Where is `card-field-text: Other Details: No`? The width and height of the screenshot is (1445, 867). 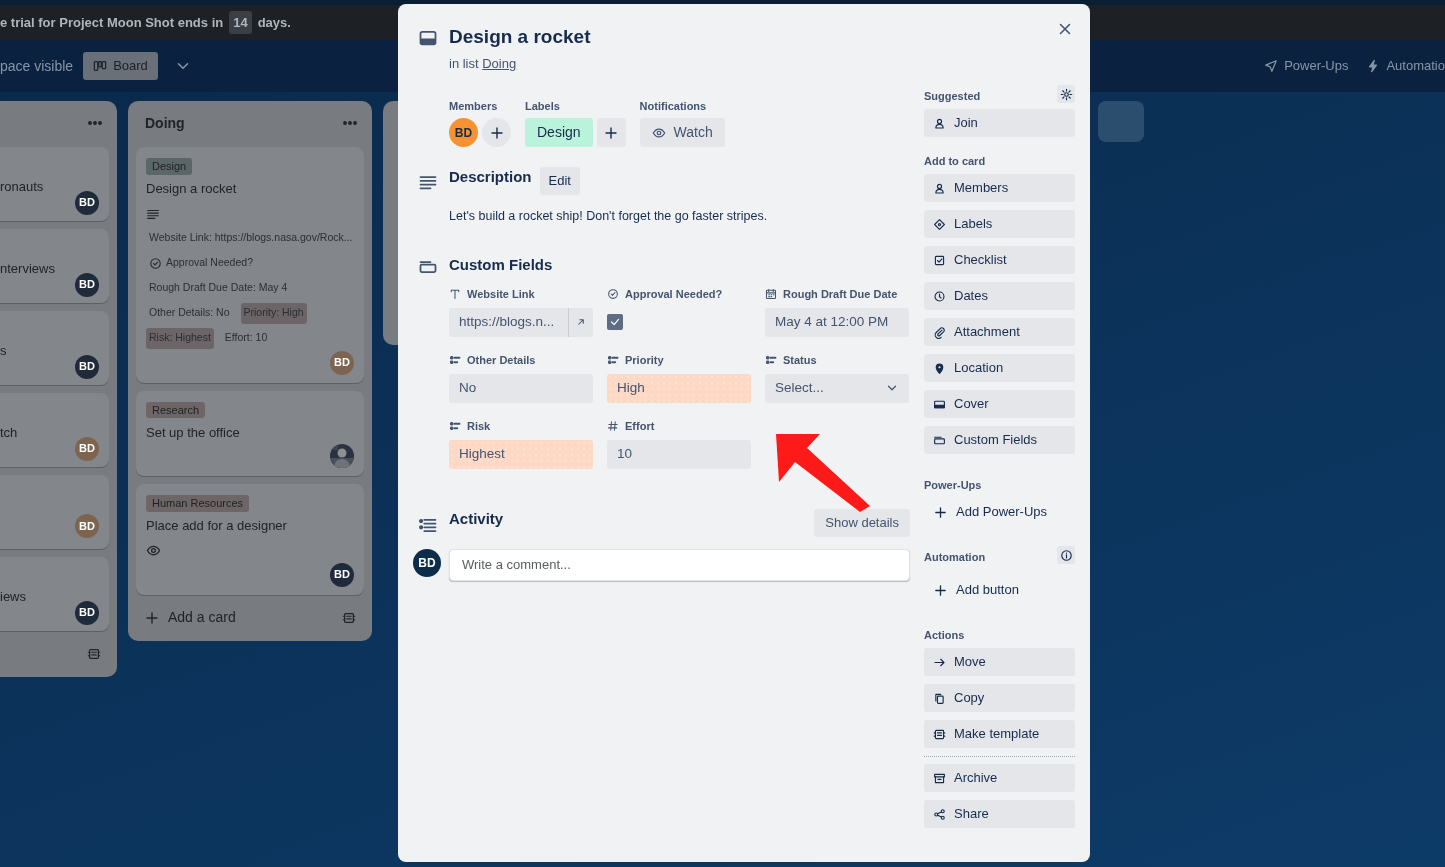 card-field-text: Other Details: No is located at coordinates (189, 313).